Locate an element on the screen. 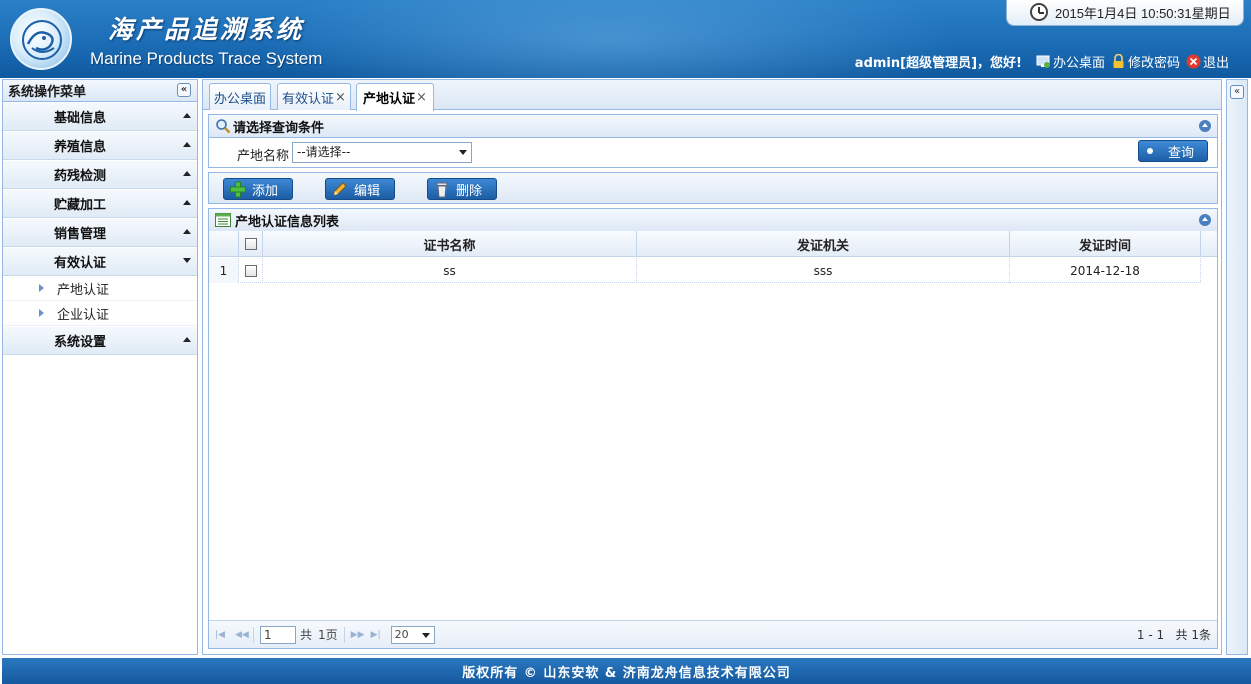  select-value: --请选择-- is located at coordinates (324, 152).